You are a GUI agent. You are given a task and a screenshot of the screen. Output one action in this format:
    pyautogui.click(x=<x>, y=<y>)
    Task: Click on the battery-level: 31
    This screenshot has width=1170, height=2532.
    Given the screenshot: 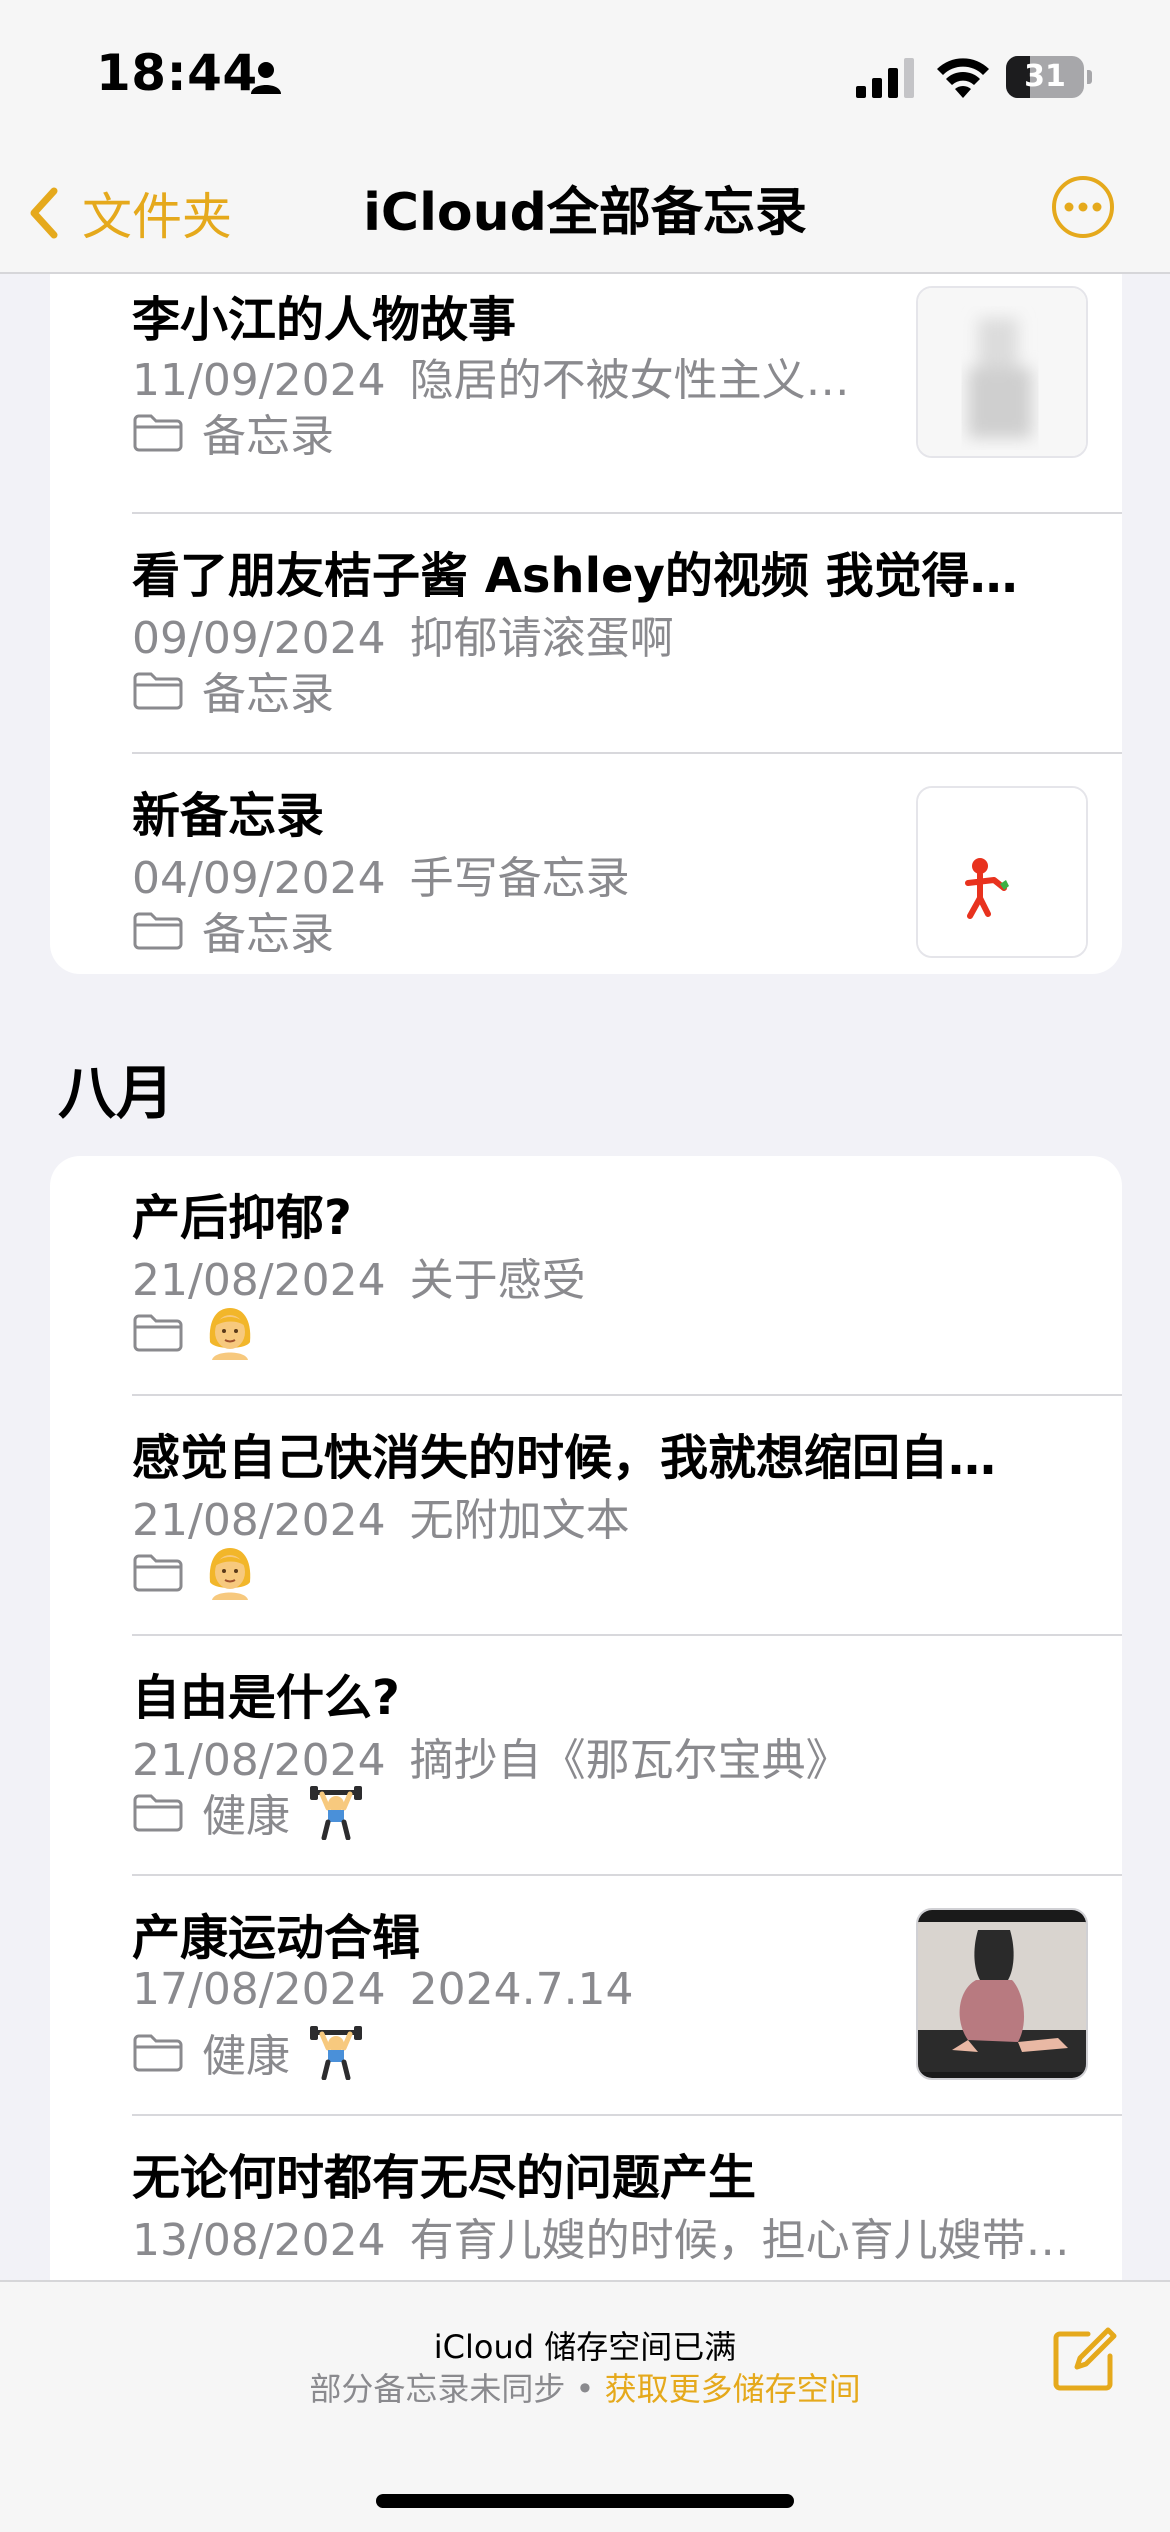 What is the action you would take?
    pyautogui.click(x=1045, y=76)
    